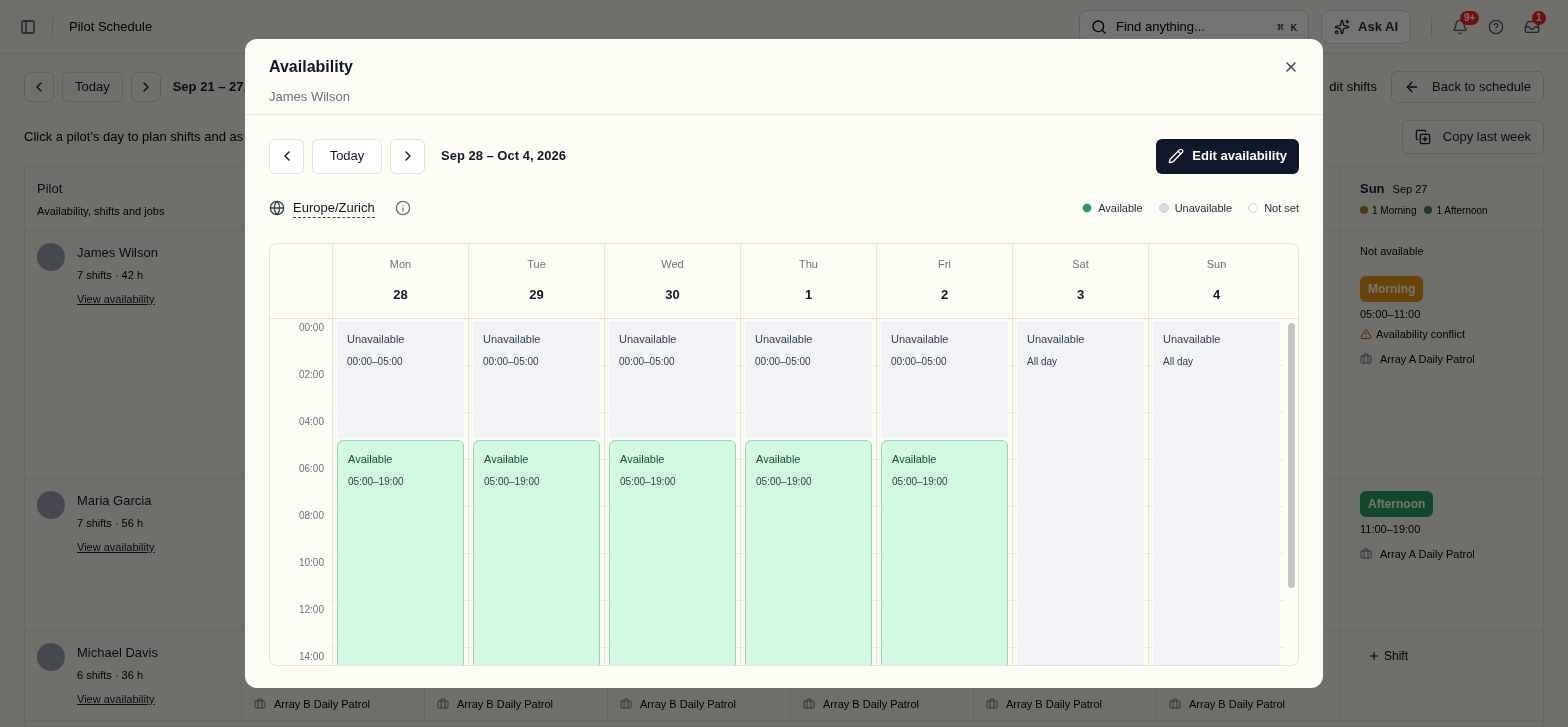 This screenshot has height=727, width=1568. Describe the element at coordinates (1539, 17) in the screenshot. I see `inbox-badge: 1` at that location.